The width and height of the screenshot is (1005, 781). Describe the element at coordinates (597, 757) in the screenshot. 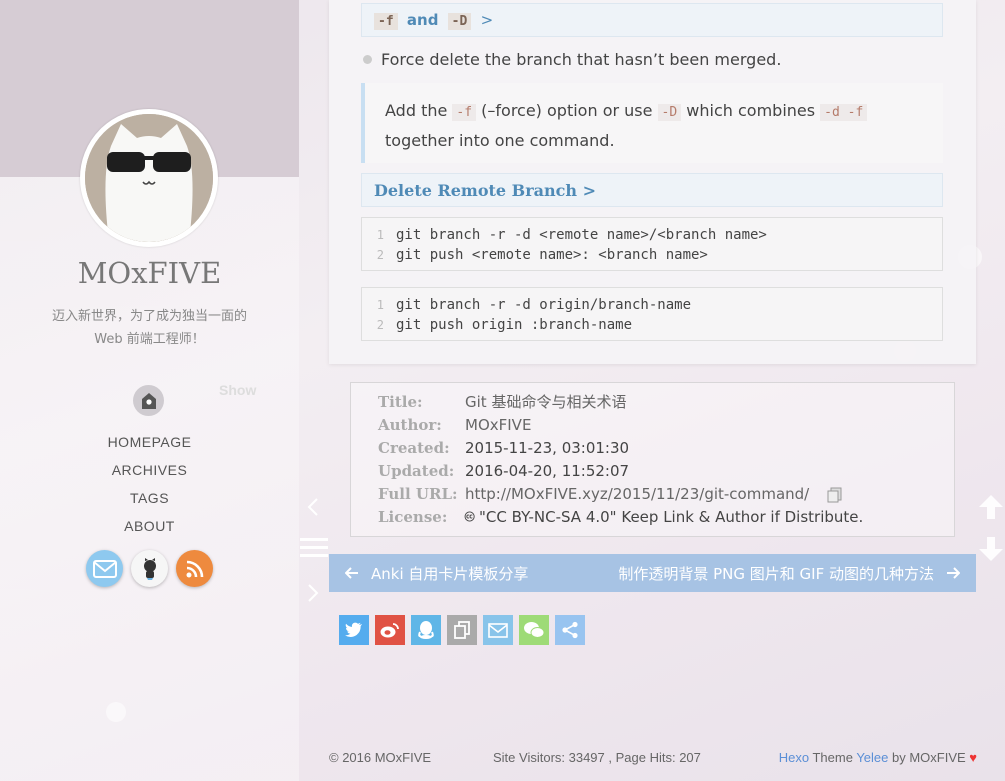

I see `footer-stats: Site Visitors: 33497 , Page Hits: 207` at that location.